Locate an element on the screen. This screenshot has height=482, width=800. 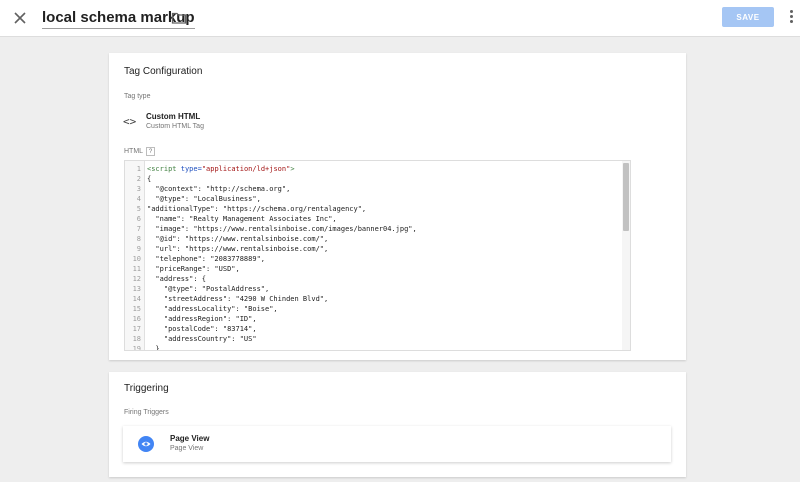
code-line: 17 "postalCode": "83714", is located at coordinates (372, 329).